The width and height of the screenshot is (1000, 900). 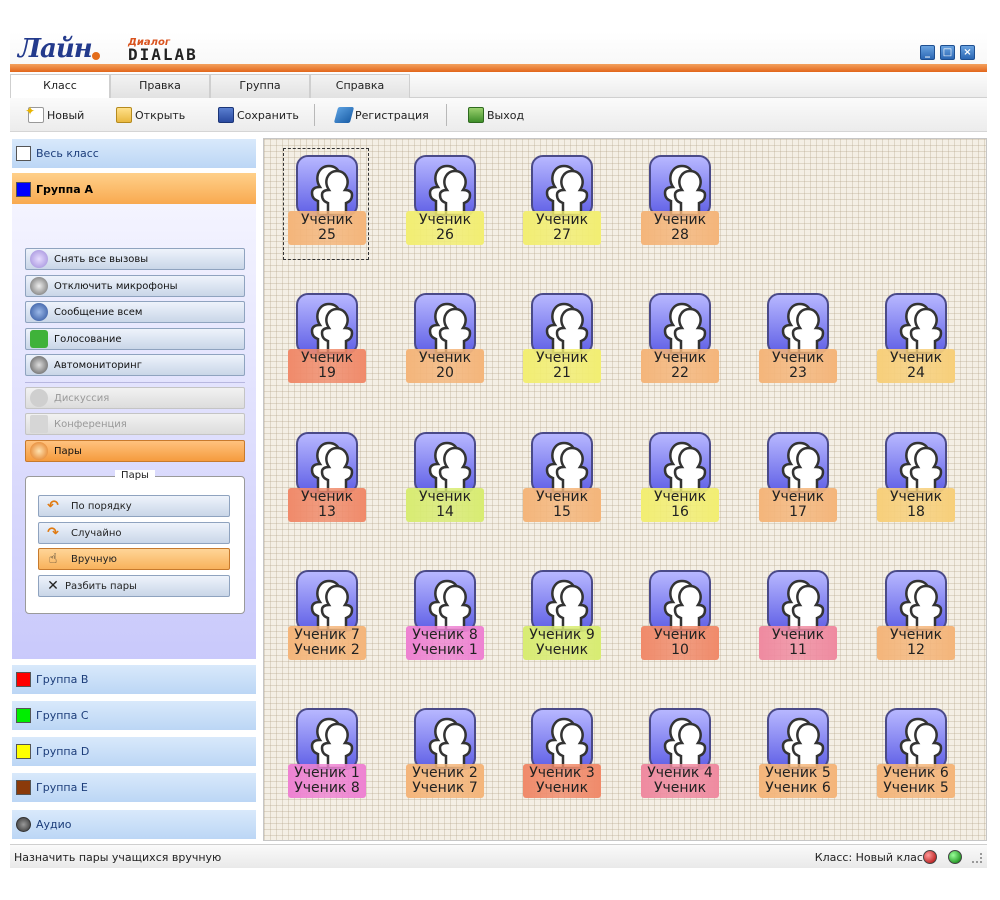 I want to click on student-tile: Ученик 10, so click(x=679, y=619).